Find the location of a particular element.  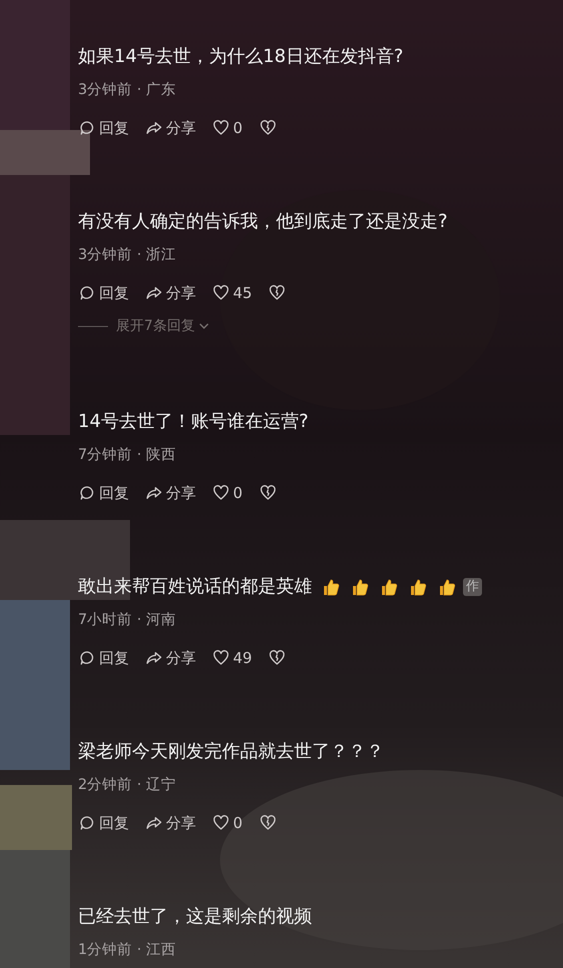

comment-meta: 3分钟前 · 广东 is located at coordinates (128, 90).